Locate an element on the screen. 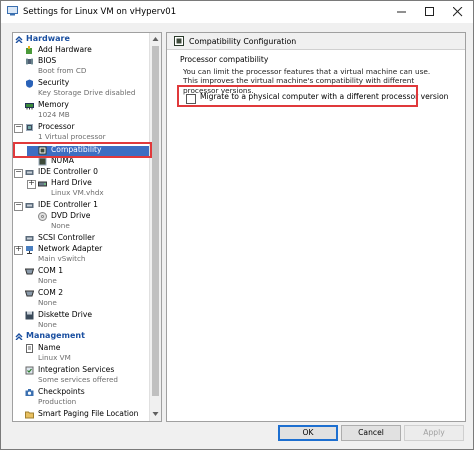 Image resolution: width=474 pixels, height=450 pixels. minimize-icon is located at coordinates (401, 12).